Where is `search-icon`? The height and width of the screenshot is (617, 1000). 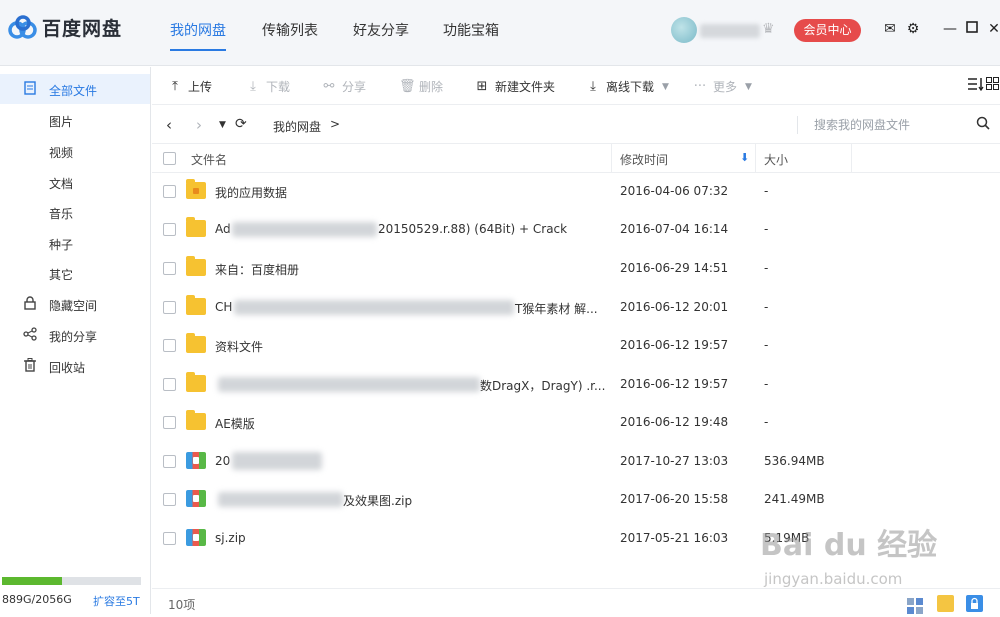 search-icon is located at coordinates (983, 125).